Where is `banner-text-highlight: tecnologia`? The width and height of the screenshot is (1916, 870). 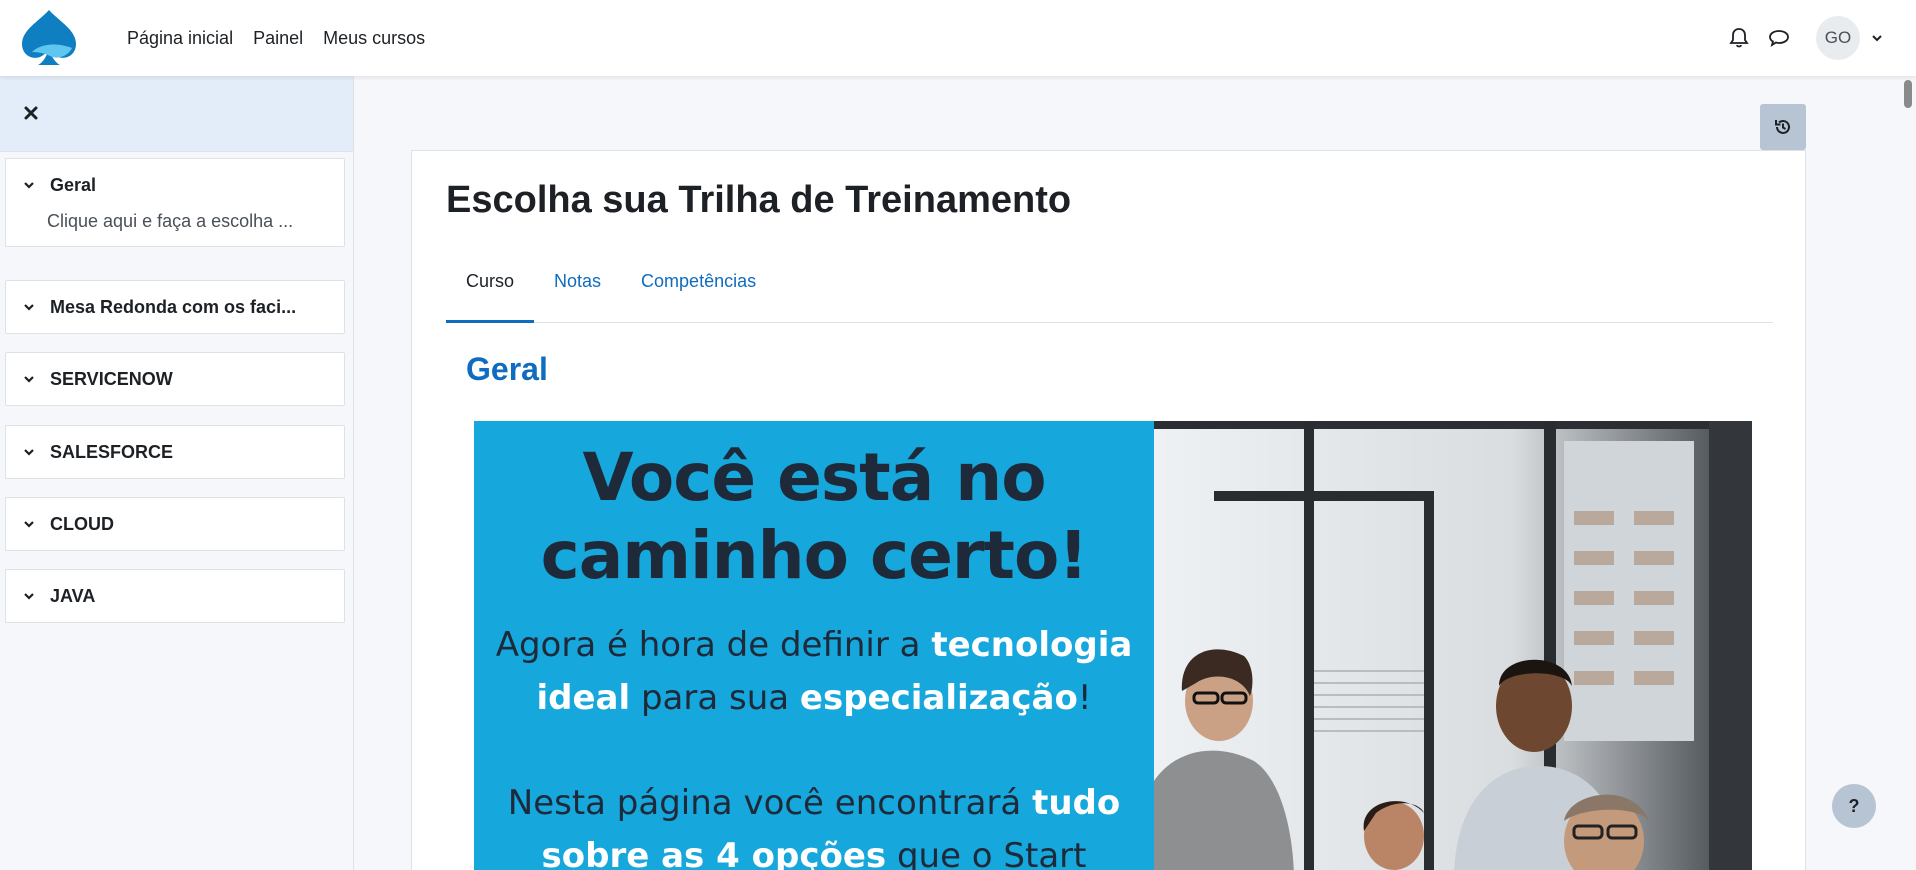 banner-text-highlight: tecnologia is located at coordinates (1032, 645).